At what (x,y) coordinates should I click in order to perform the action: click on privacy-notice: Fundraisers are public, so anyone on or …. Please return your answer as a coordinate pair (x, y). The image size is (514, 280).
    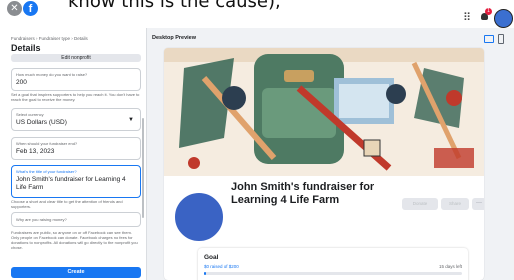
    Looking at the image, I should click on (74, 240).